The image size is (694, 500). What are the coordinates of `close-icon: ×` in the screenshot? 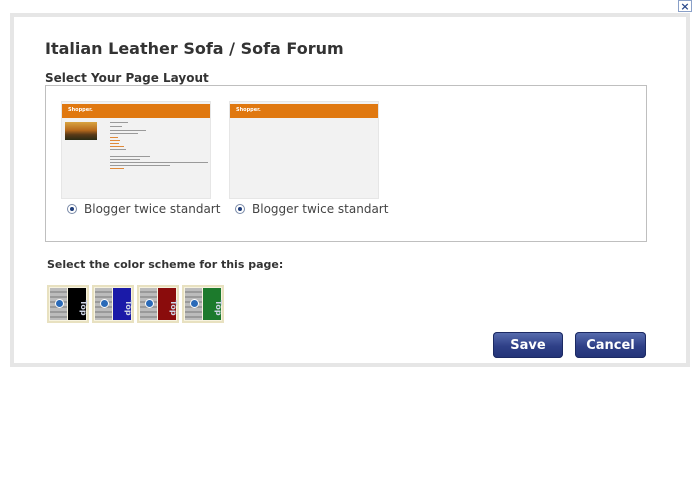 It's located at (685, 6).